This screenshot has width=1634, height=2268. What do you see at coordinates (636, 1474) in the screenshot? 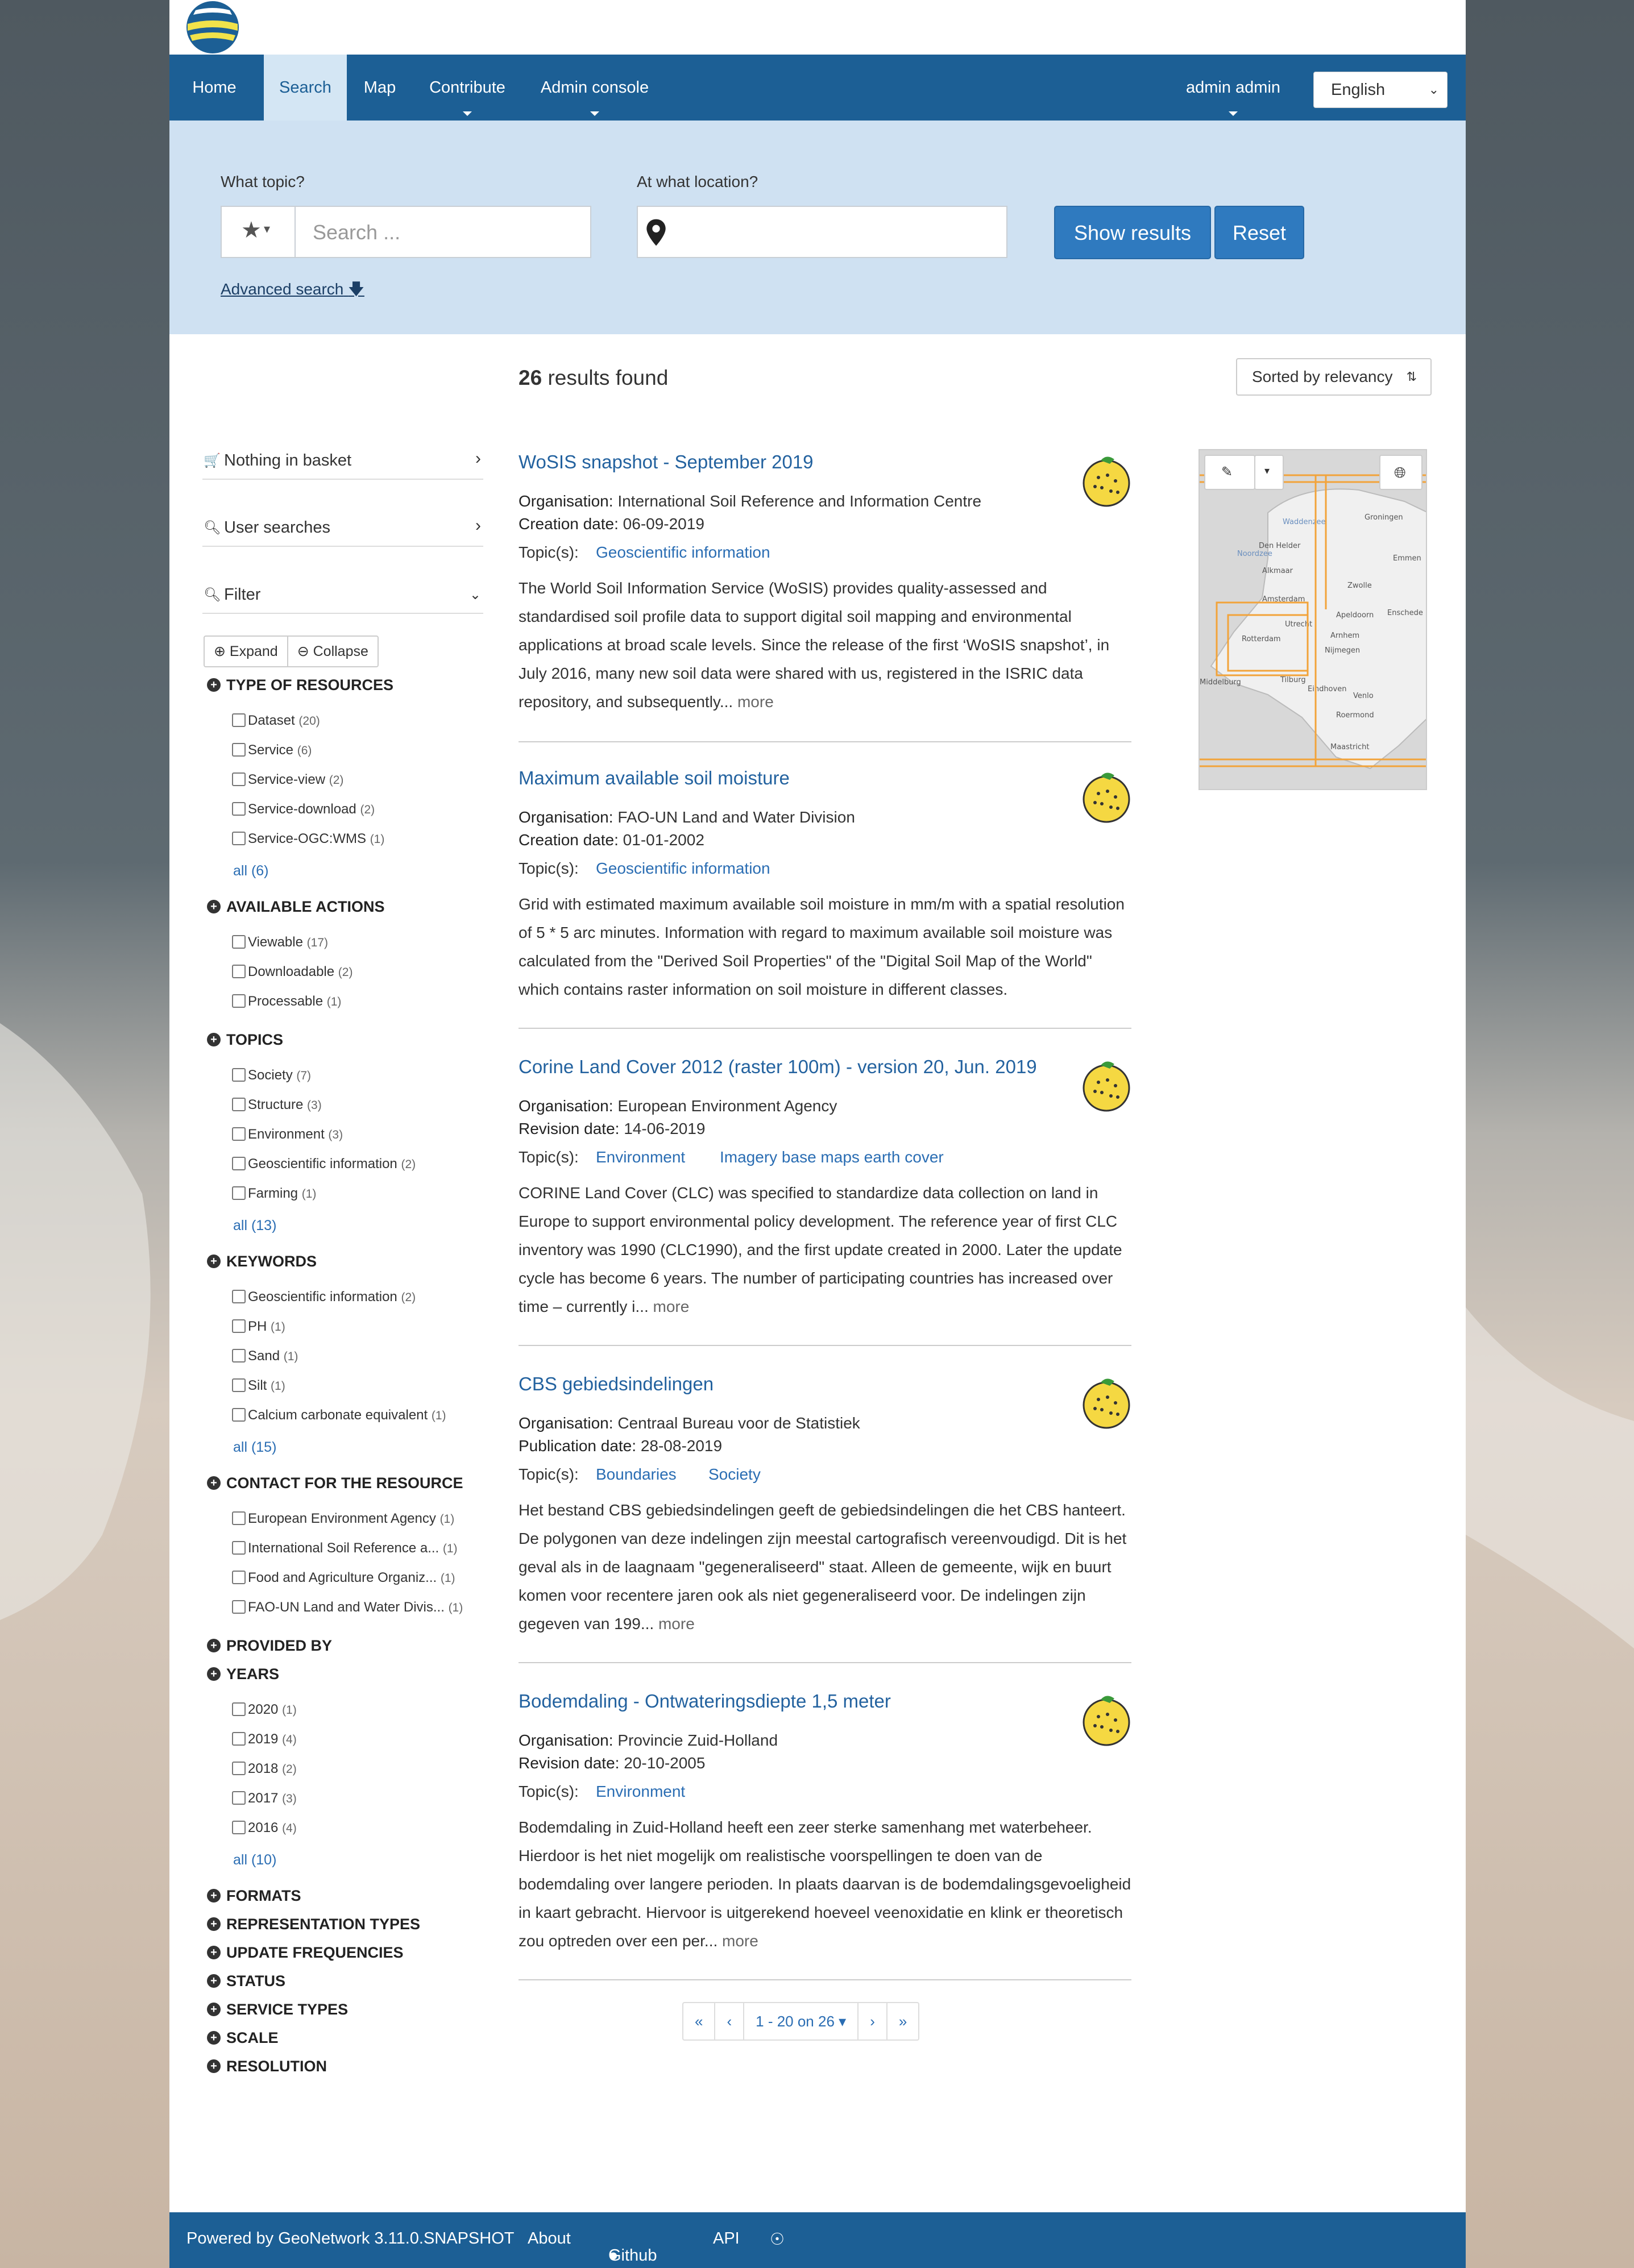
I see `topic-link: Boundaries` at bounding box center [636, 1474].